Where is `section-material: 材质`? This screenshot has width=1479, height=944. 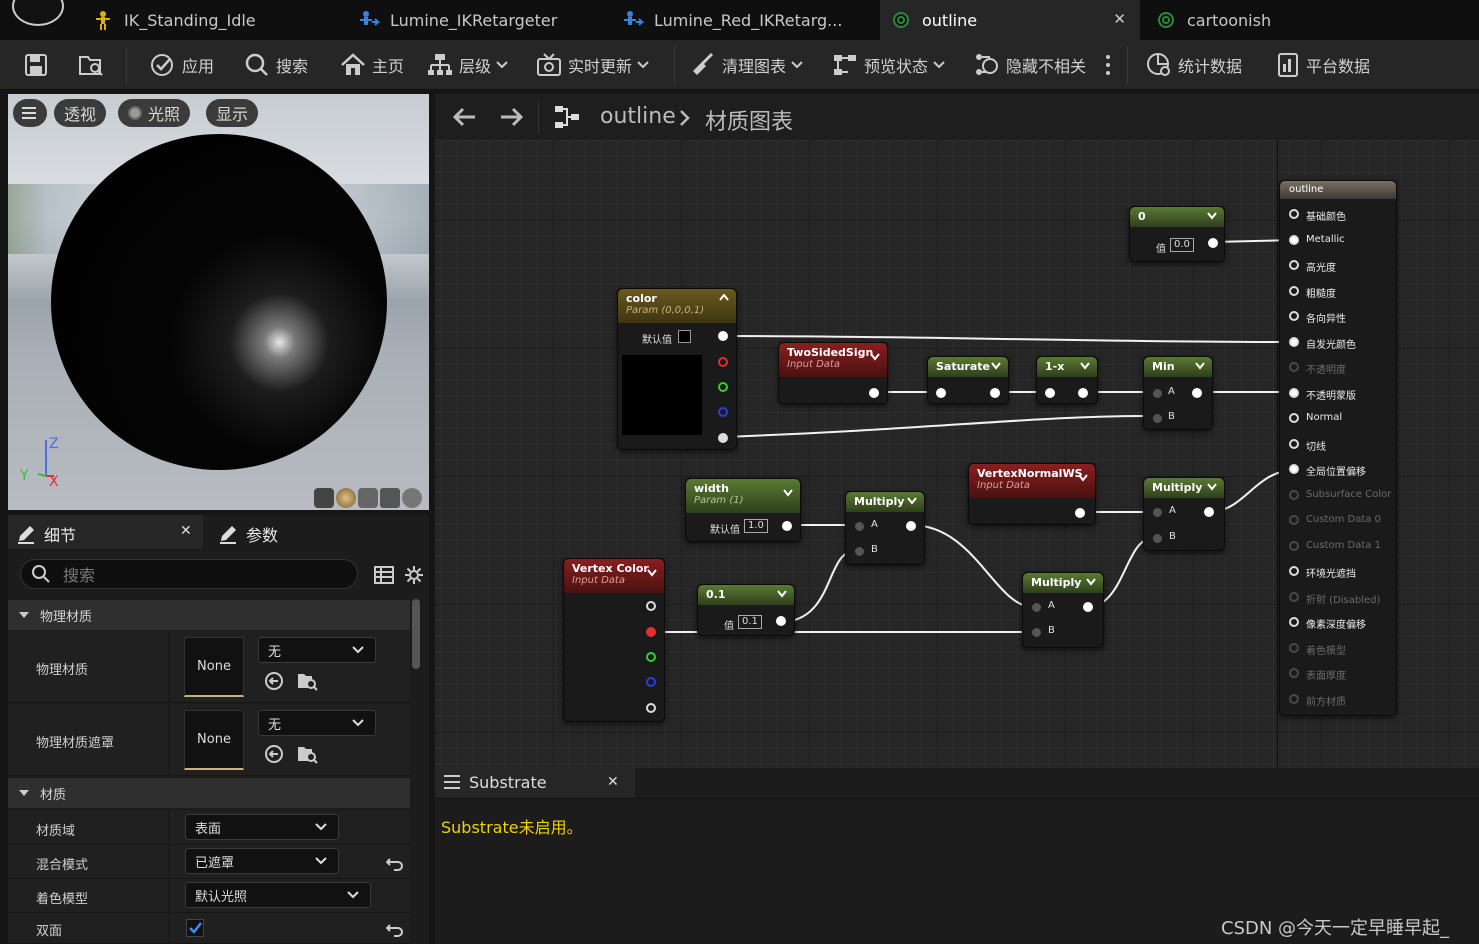 section-material: 材质 is located at coordinates (209, 793).